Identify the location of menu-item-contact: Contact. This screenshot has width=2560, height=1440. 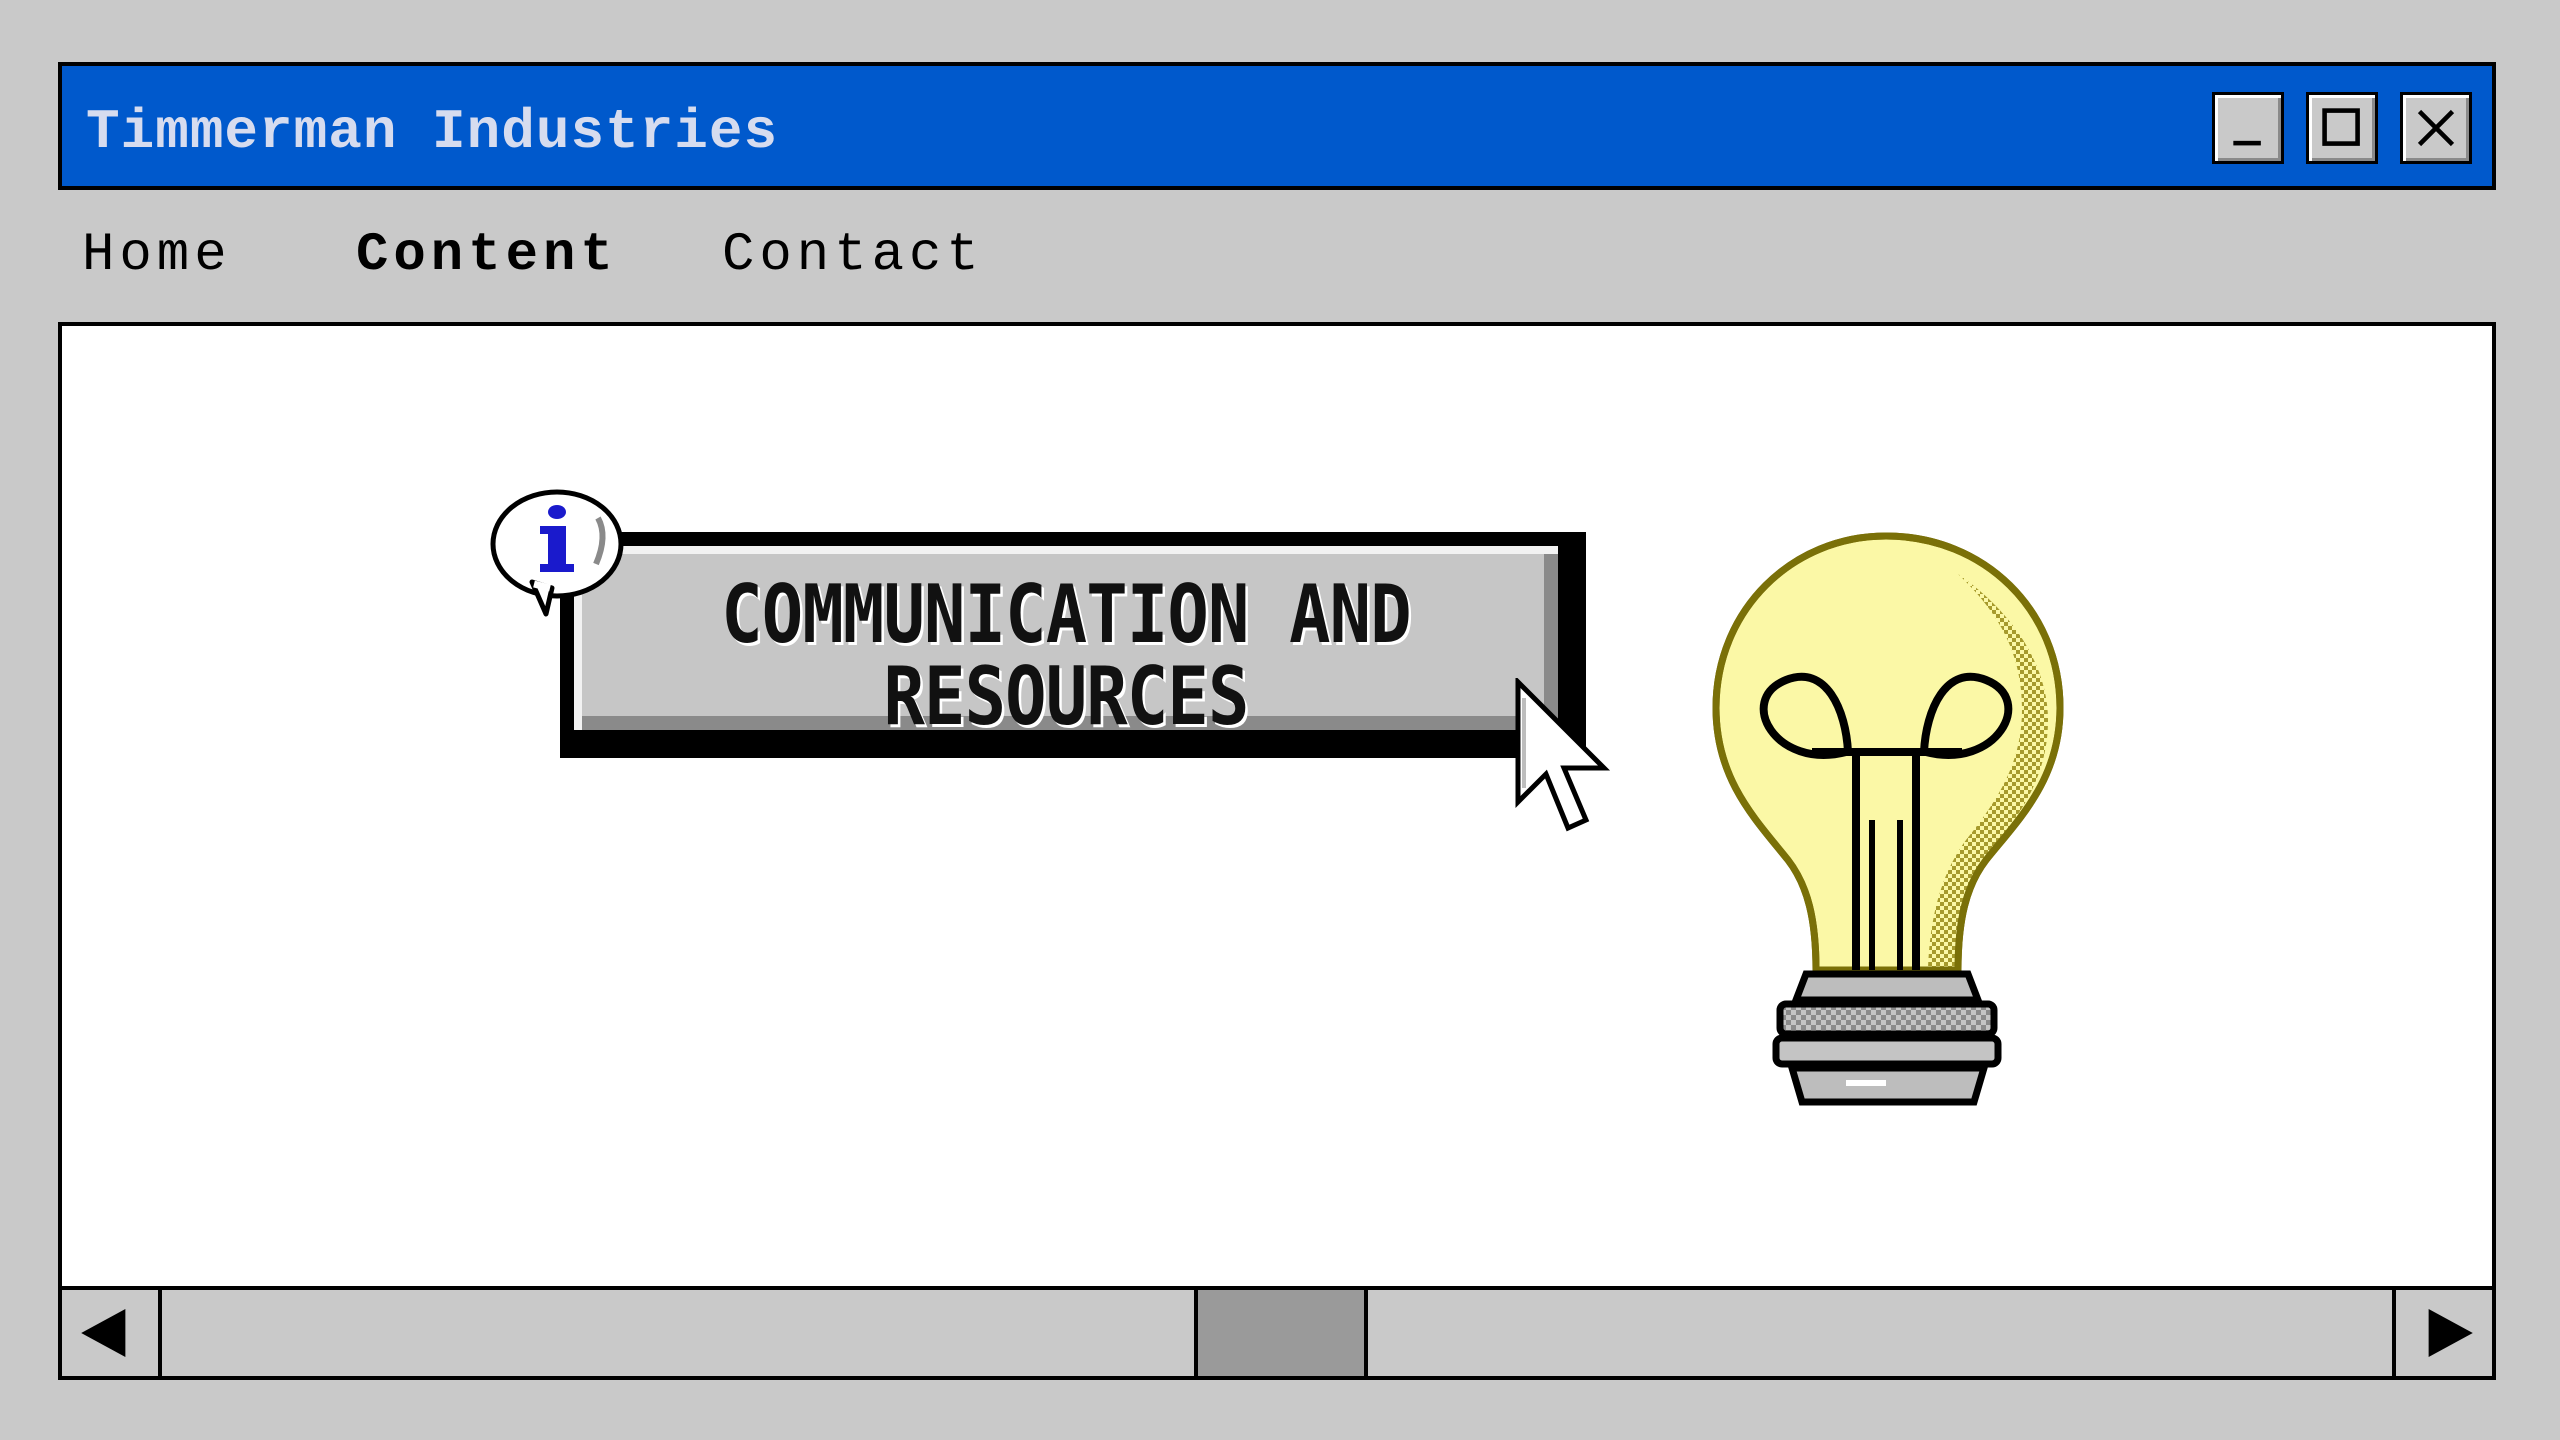
(853, 255).